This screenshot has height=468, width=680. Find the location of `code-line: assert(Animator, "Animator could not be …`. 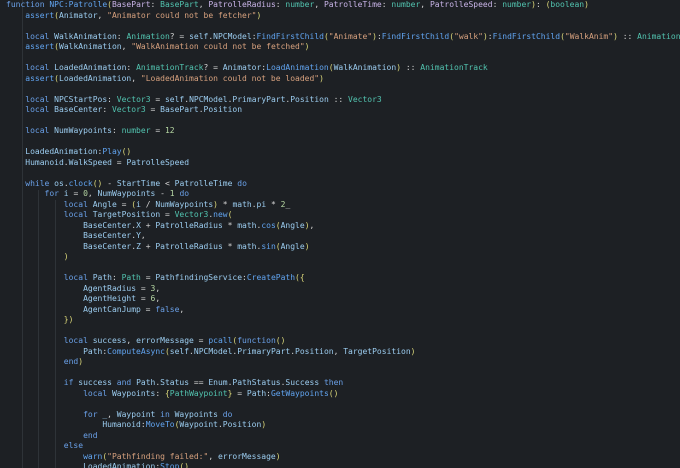

code-line: assert(Animator, "Animator could not be … is located at coordinates (343, 16).